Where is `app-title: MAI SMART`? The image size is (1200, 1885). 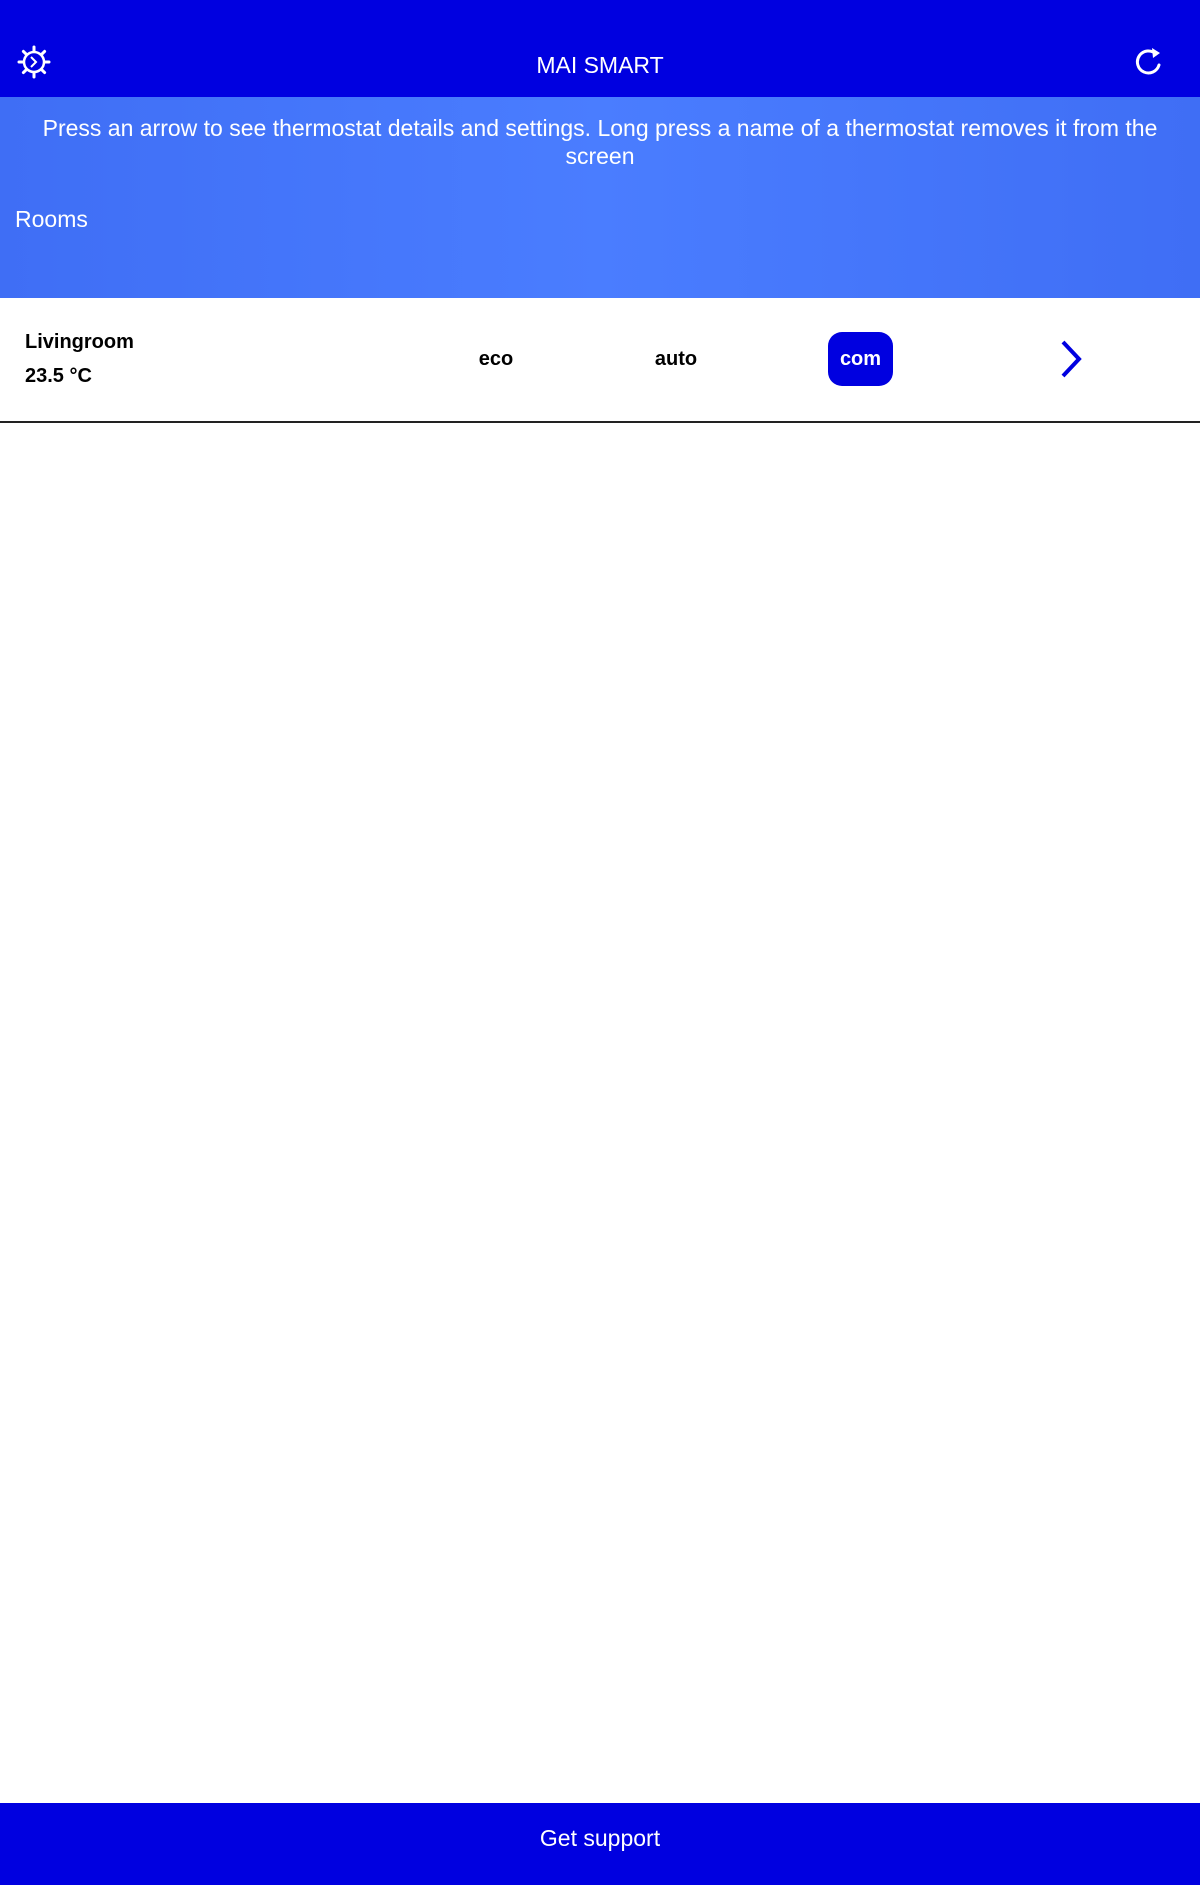 app-title: MAI SMART is located at coordinates (600, 65).